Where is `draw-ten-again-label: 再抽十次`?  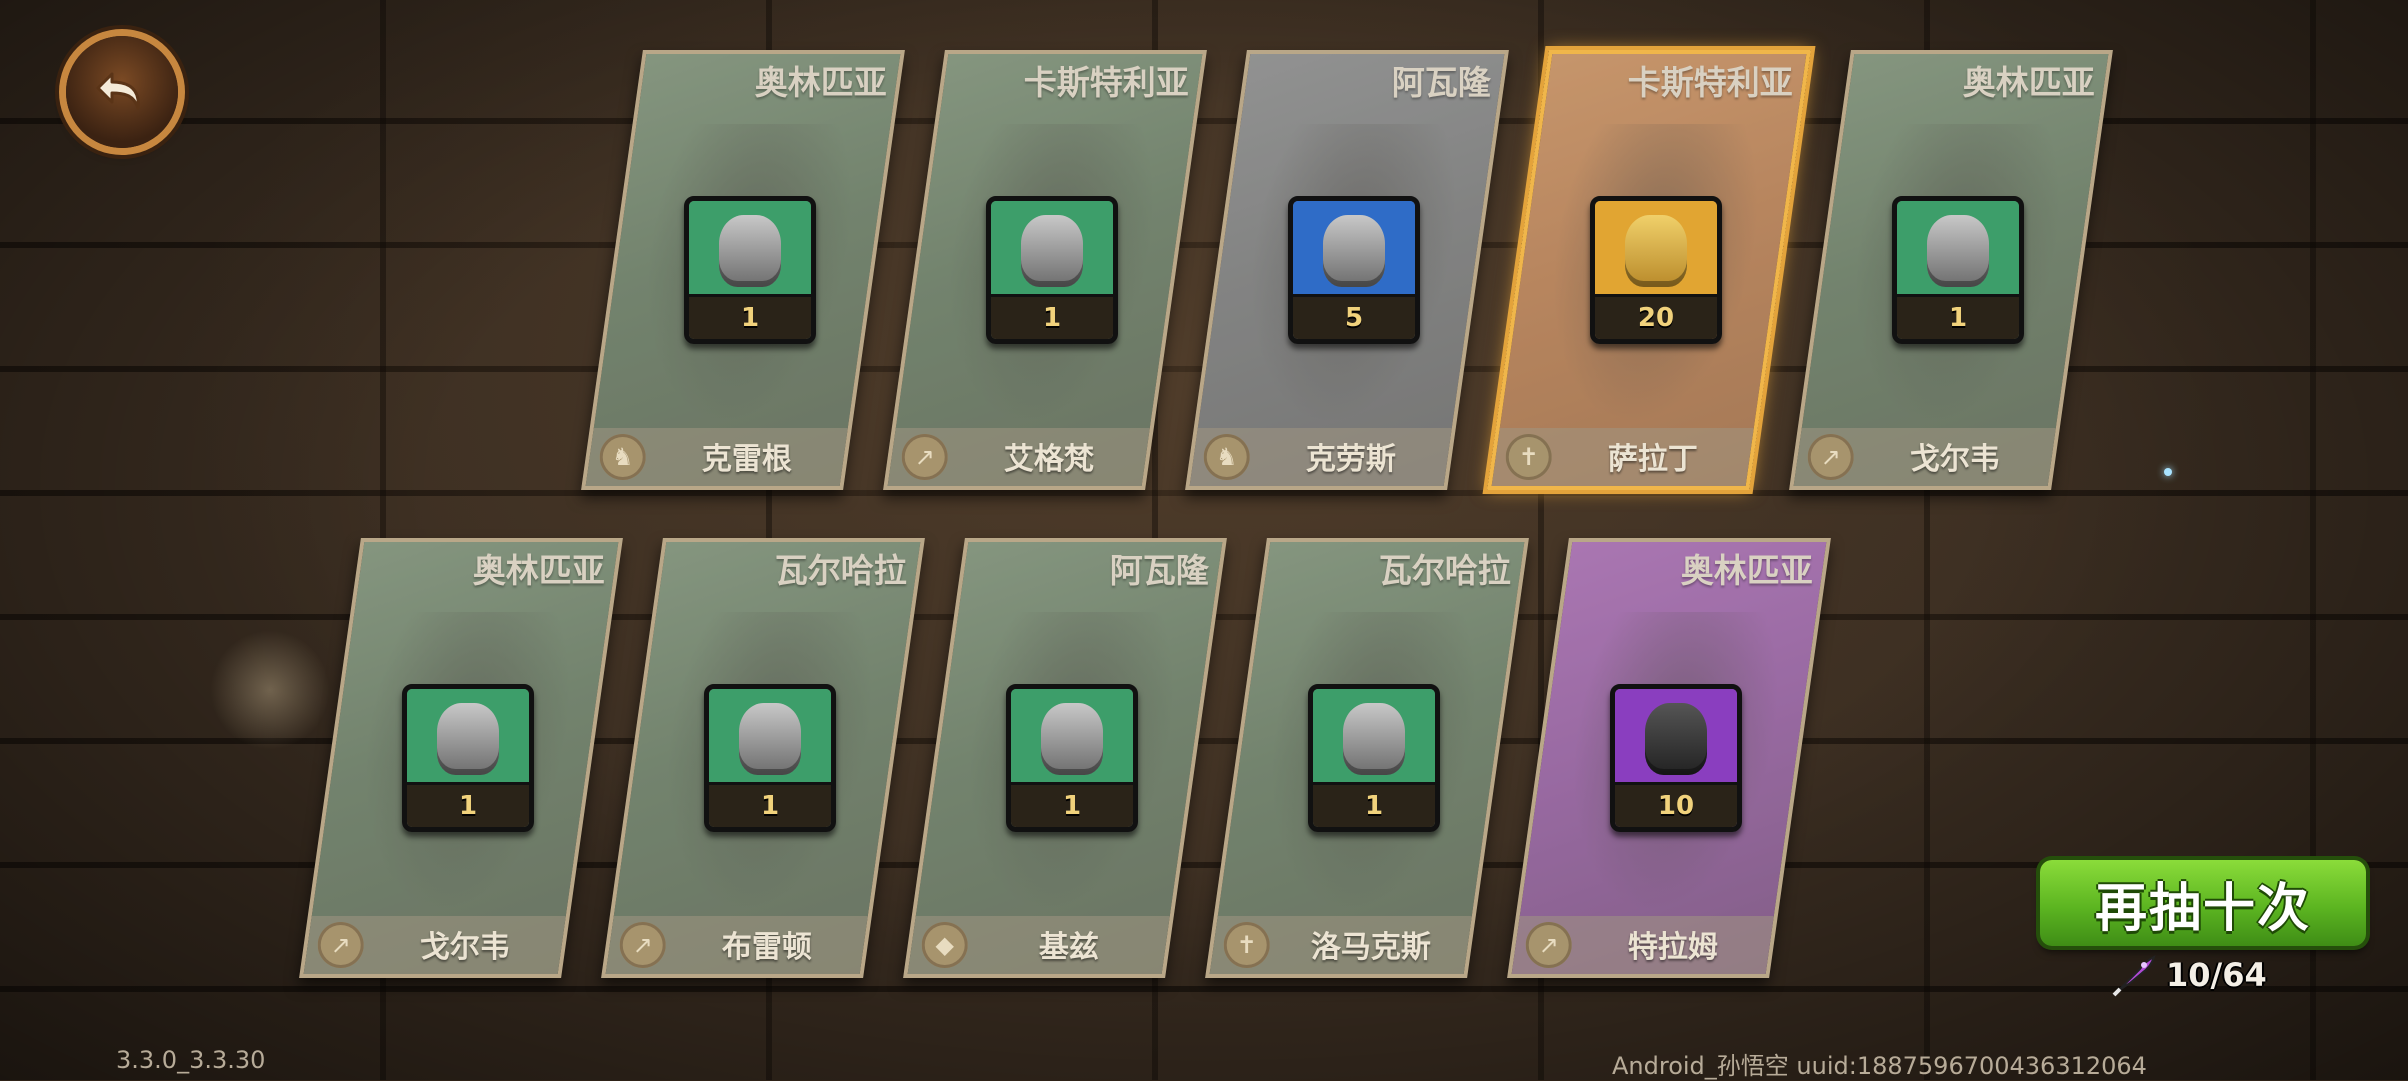
draw-ten-again-label: 再抽十次 is located at coordinates (2202, 908).